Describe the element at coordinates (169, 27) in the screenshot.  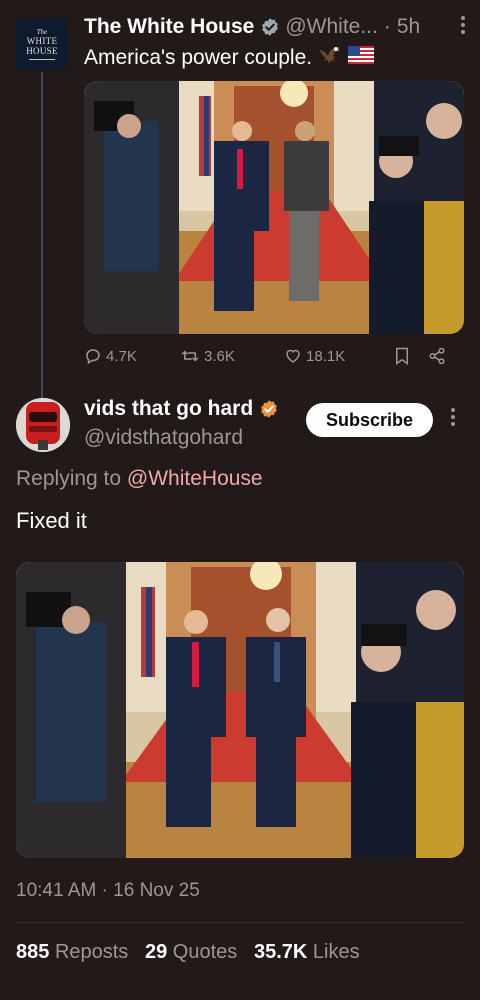
I see `author-name: The White House` at that location.